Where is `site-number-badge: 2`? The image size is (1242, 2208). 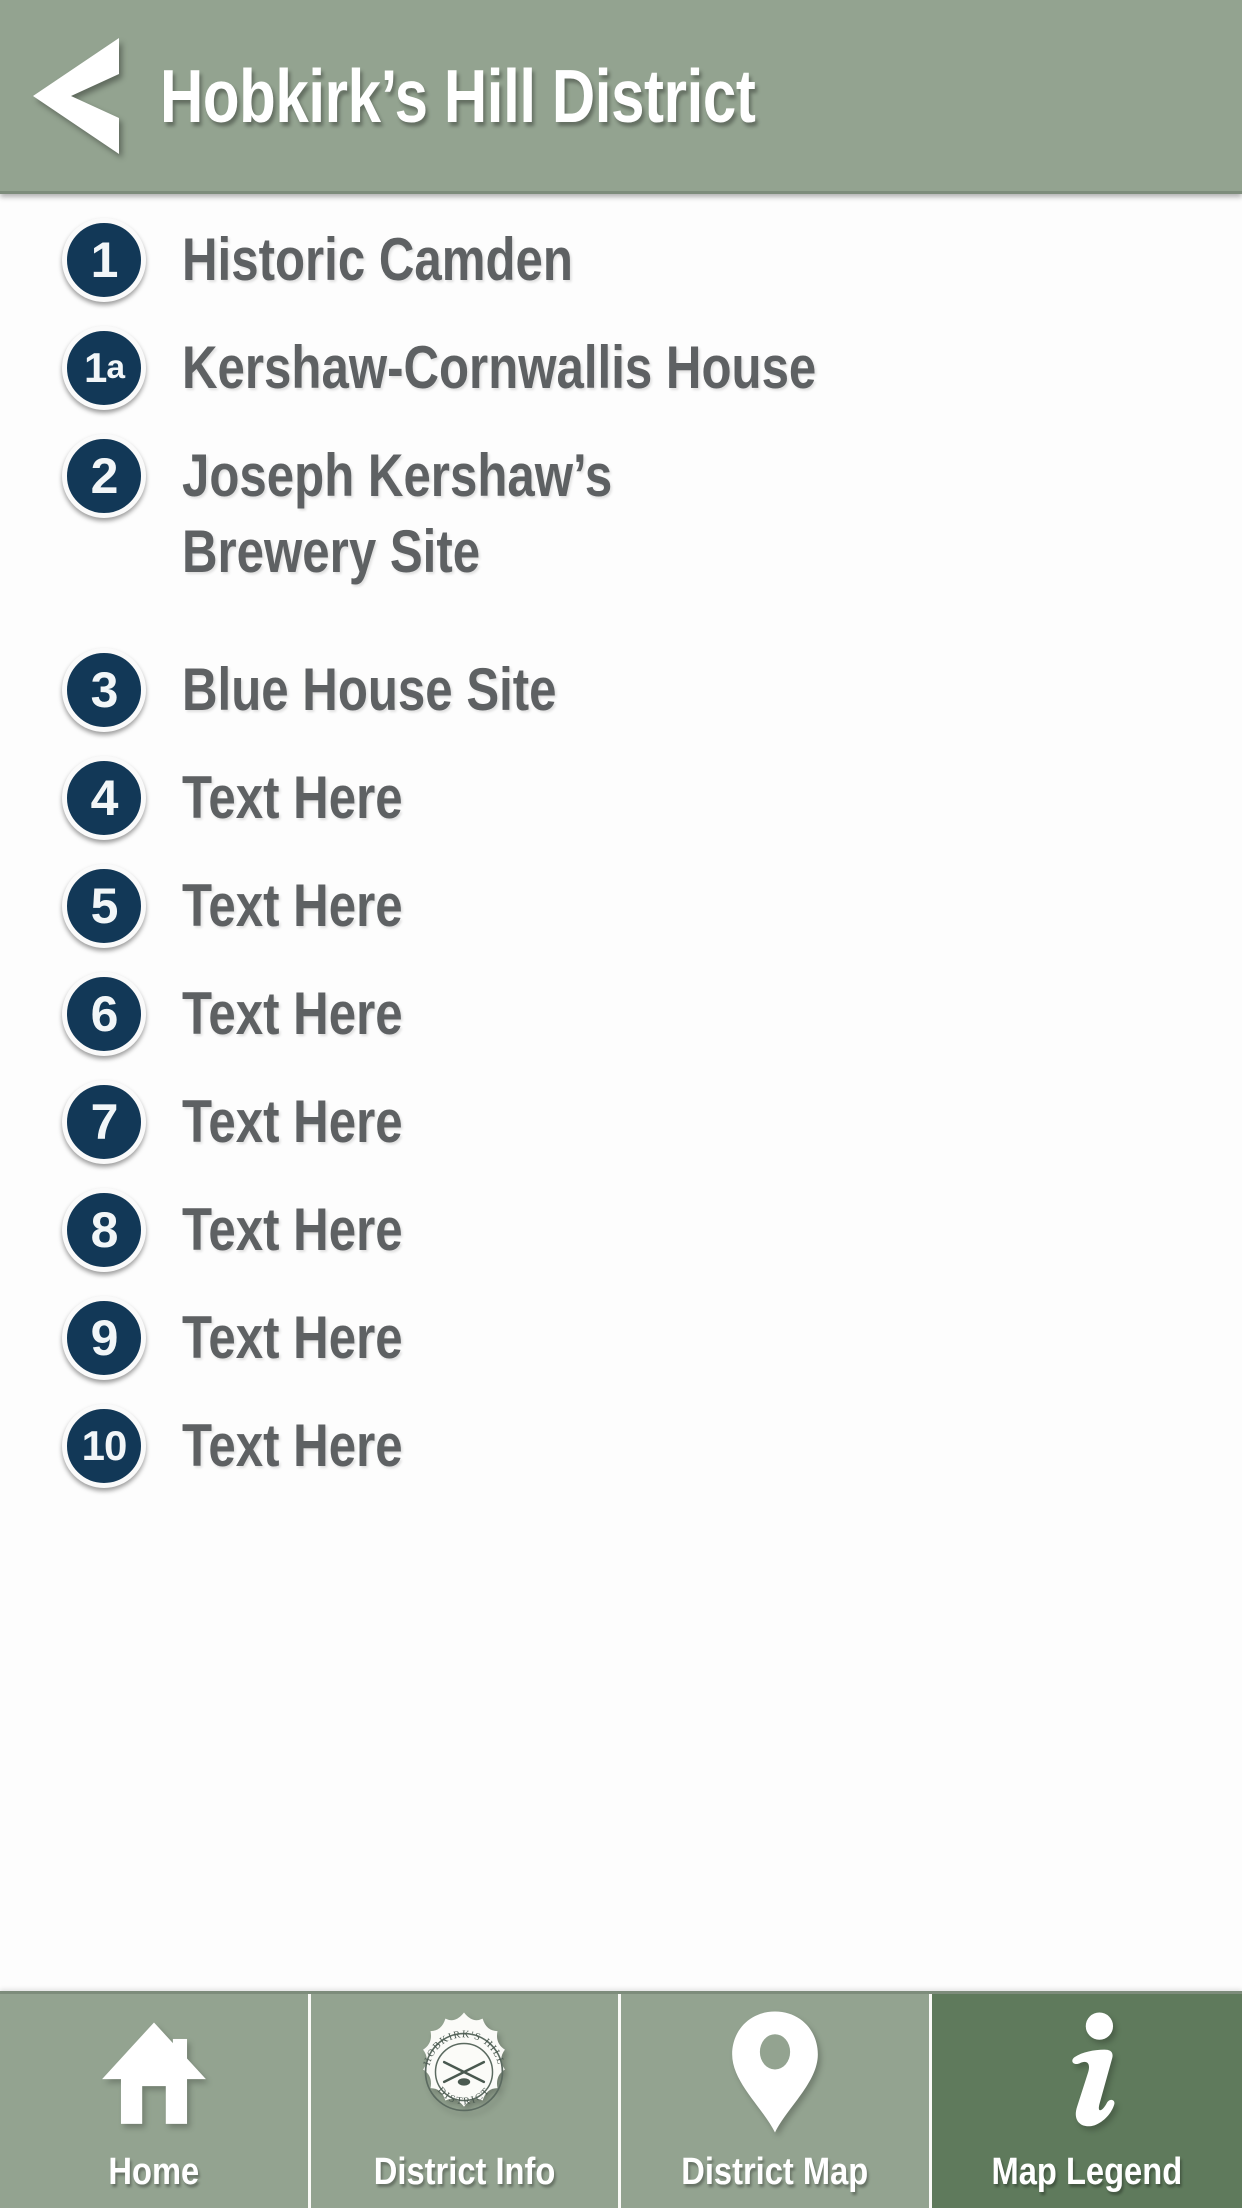 site-number-badge: 2 is located at coordinates (104, 476).